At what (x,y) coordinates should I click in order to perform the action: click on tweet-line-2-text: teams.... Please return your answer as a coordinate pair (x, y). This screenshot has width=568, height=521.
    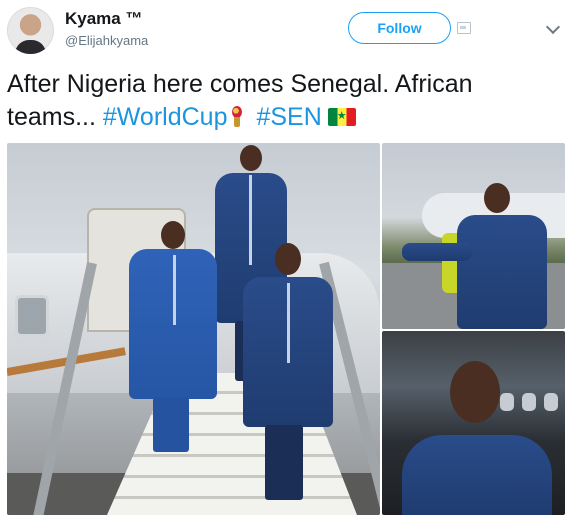
    Looking at the image, I should click on (51, 117).